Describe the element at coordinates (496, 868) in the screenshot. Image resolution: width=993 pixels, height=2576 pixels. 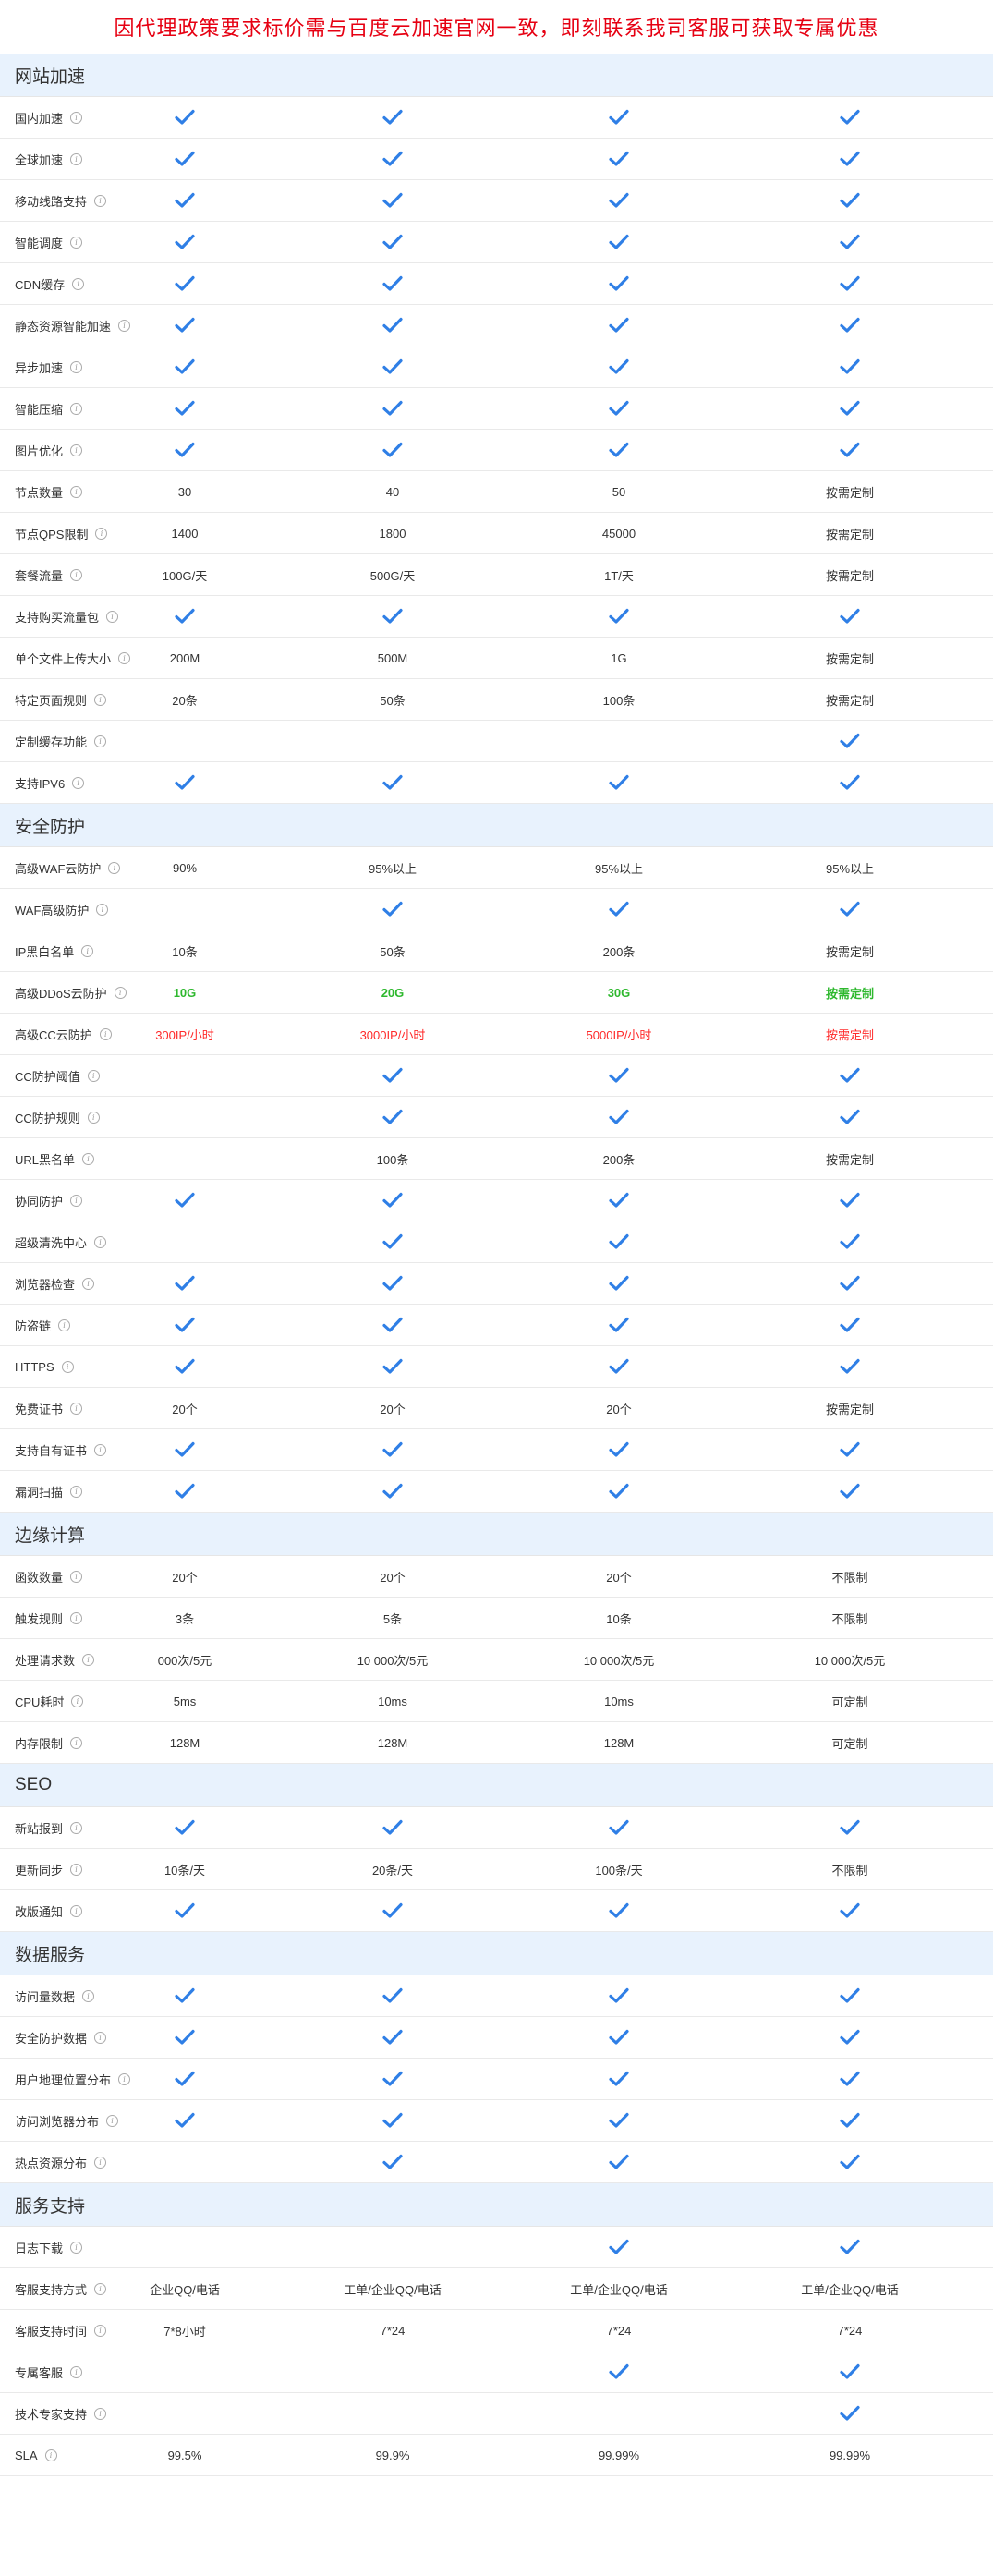
I see `table-row: 高级WAF云防护 i 90% 95%以上 95%以上 95%以上` at that location.